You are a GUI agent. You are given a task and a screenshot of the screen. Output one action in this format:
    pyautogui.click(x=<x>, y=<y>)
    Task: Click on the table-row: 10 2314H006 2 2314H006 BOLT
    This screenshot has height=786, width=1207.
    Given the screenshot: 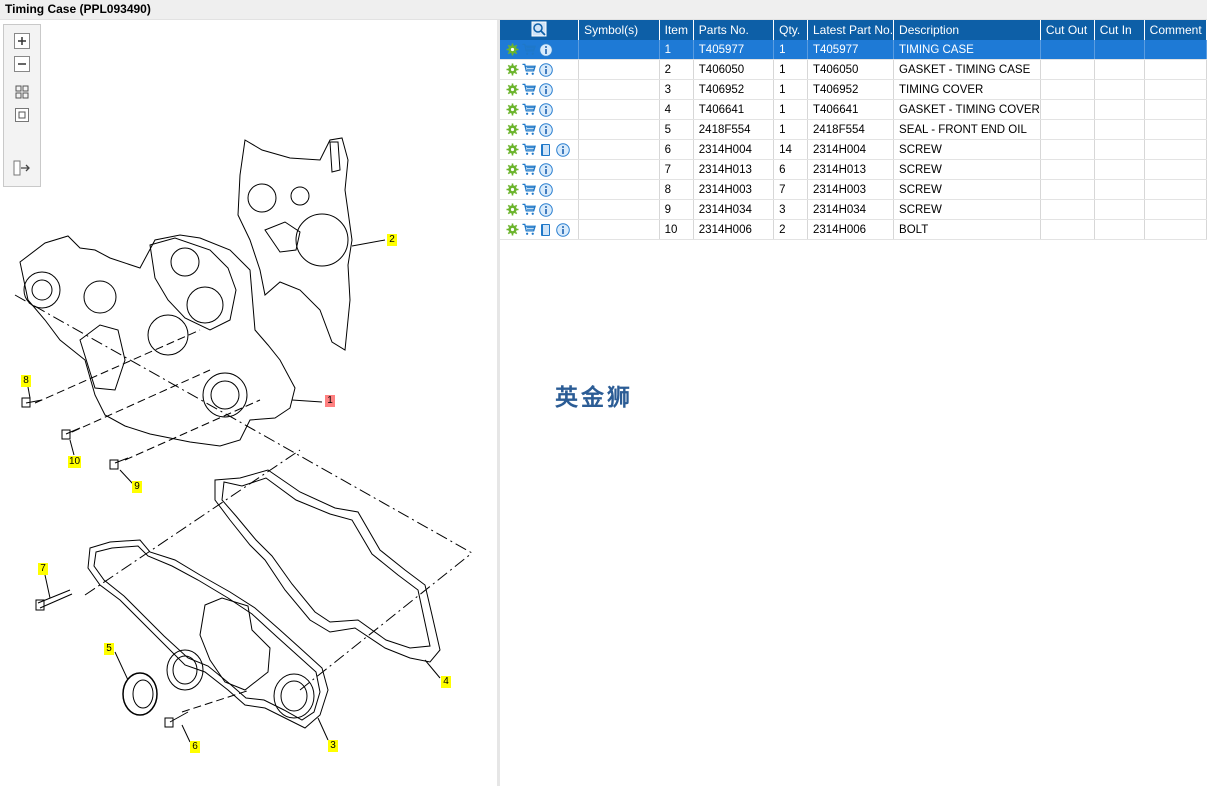 What is the action you would take?
    pyautogui.click(x=853, y=229)
    